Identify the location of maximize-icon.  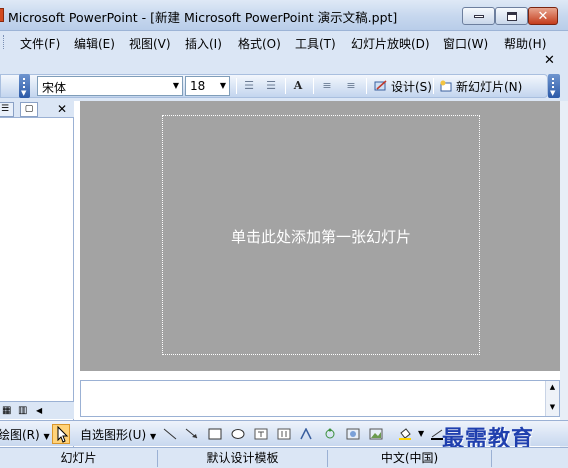
(511, 16).